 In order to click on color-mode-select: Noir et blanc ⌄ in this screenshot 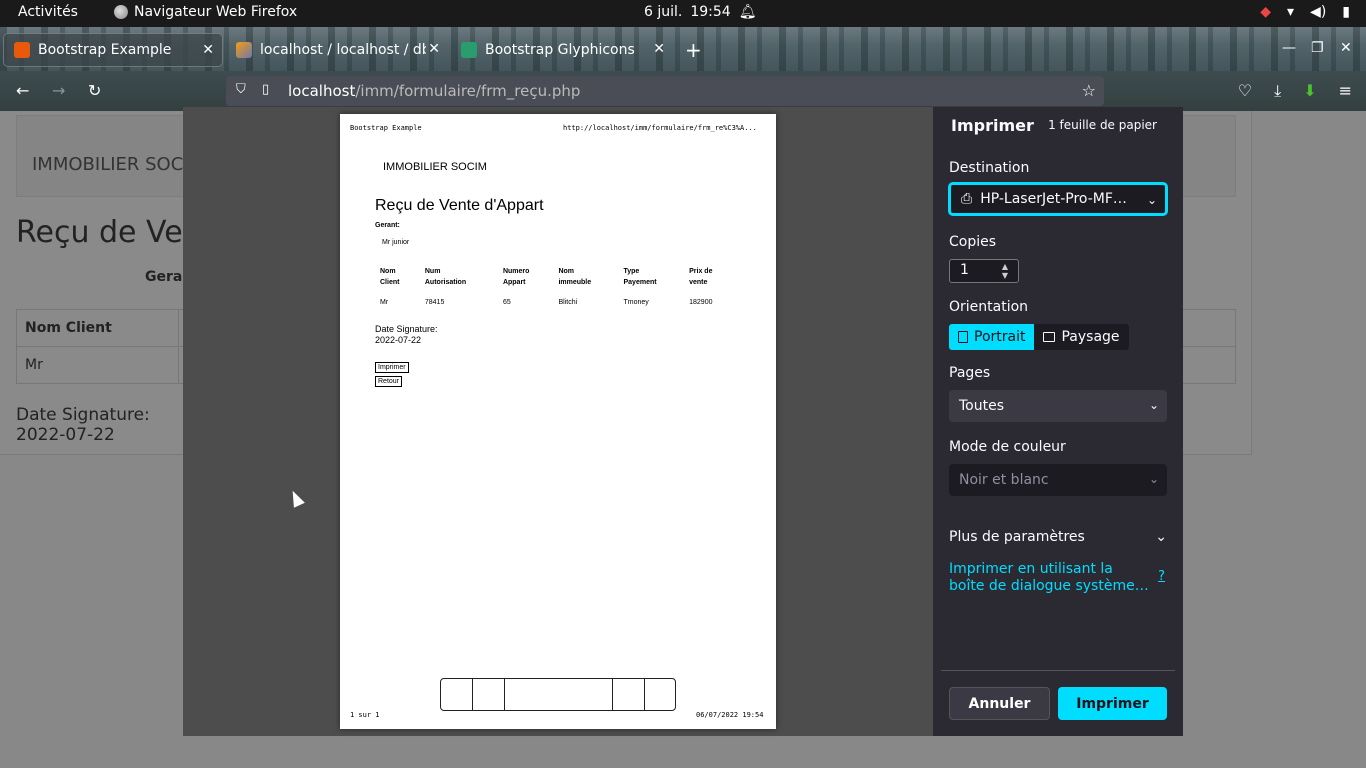, I will do `click(1058, 480)`.